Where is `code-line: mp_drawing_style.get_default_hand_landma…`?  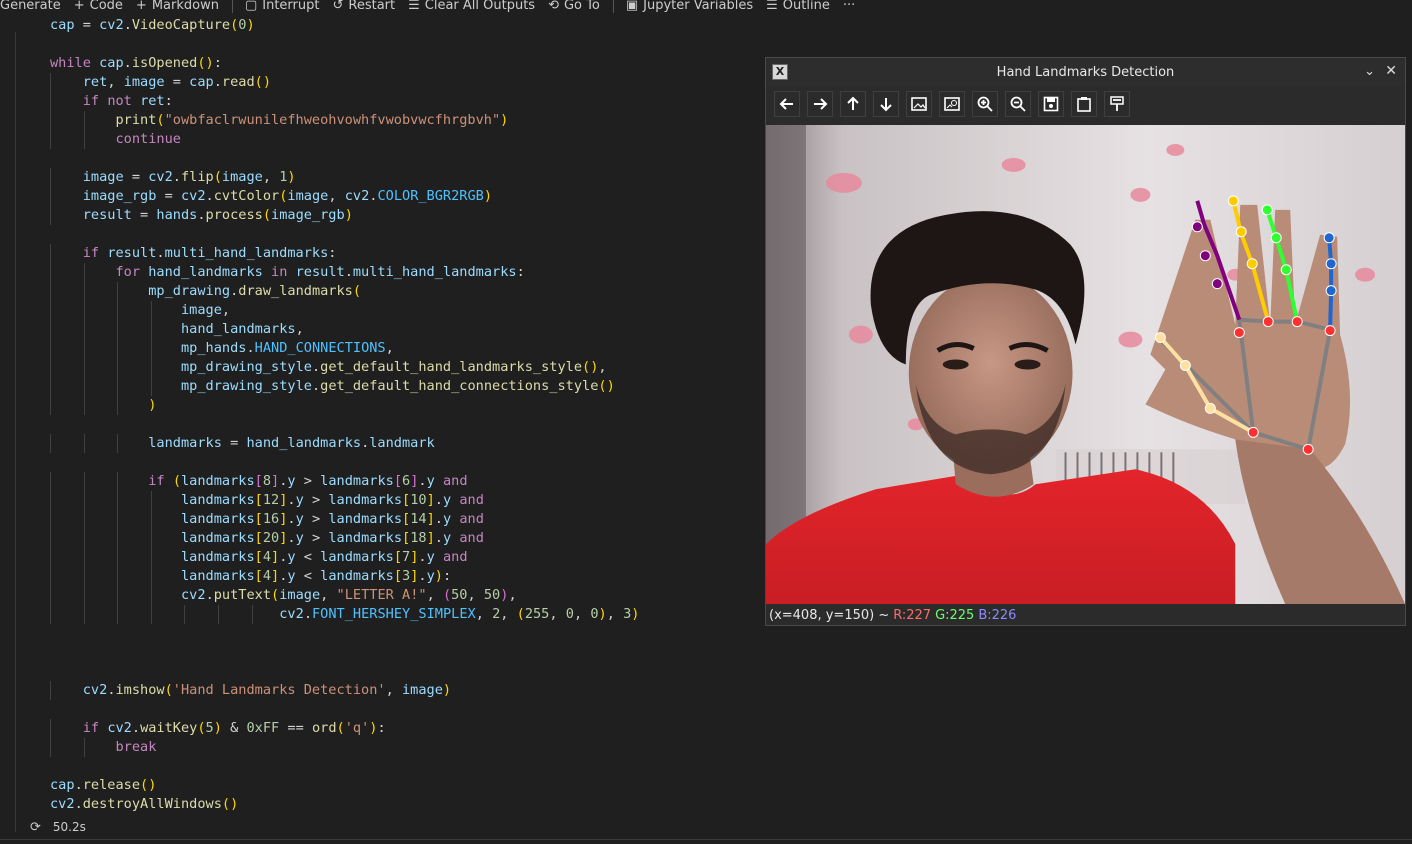
code-line: mp_drawing_style.get_default_hand_landma… is located at coordinates (328, 367).